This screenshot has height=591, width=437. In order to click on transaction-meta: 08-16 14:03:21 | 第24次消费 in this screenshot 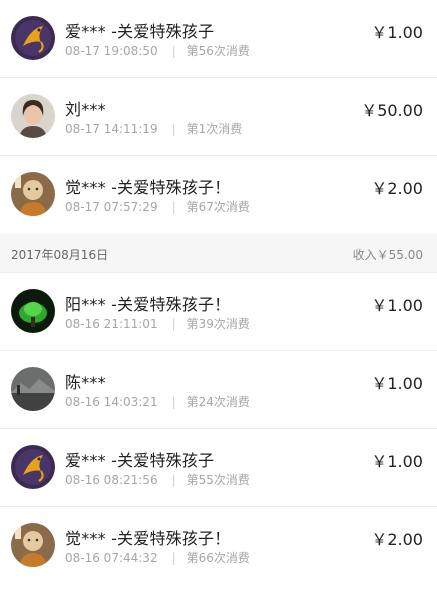, I will do `click(157, 401)`.